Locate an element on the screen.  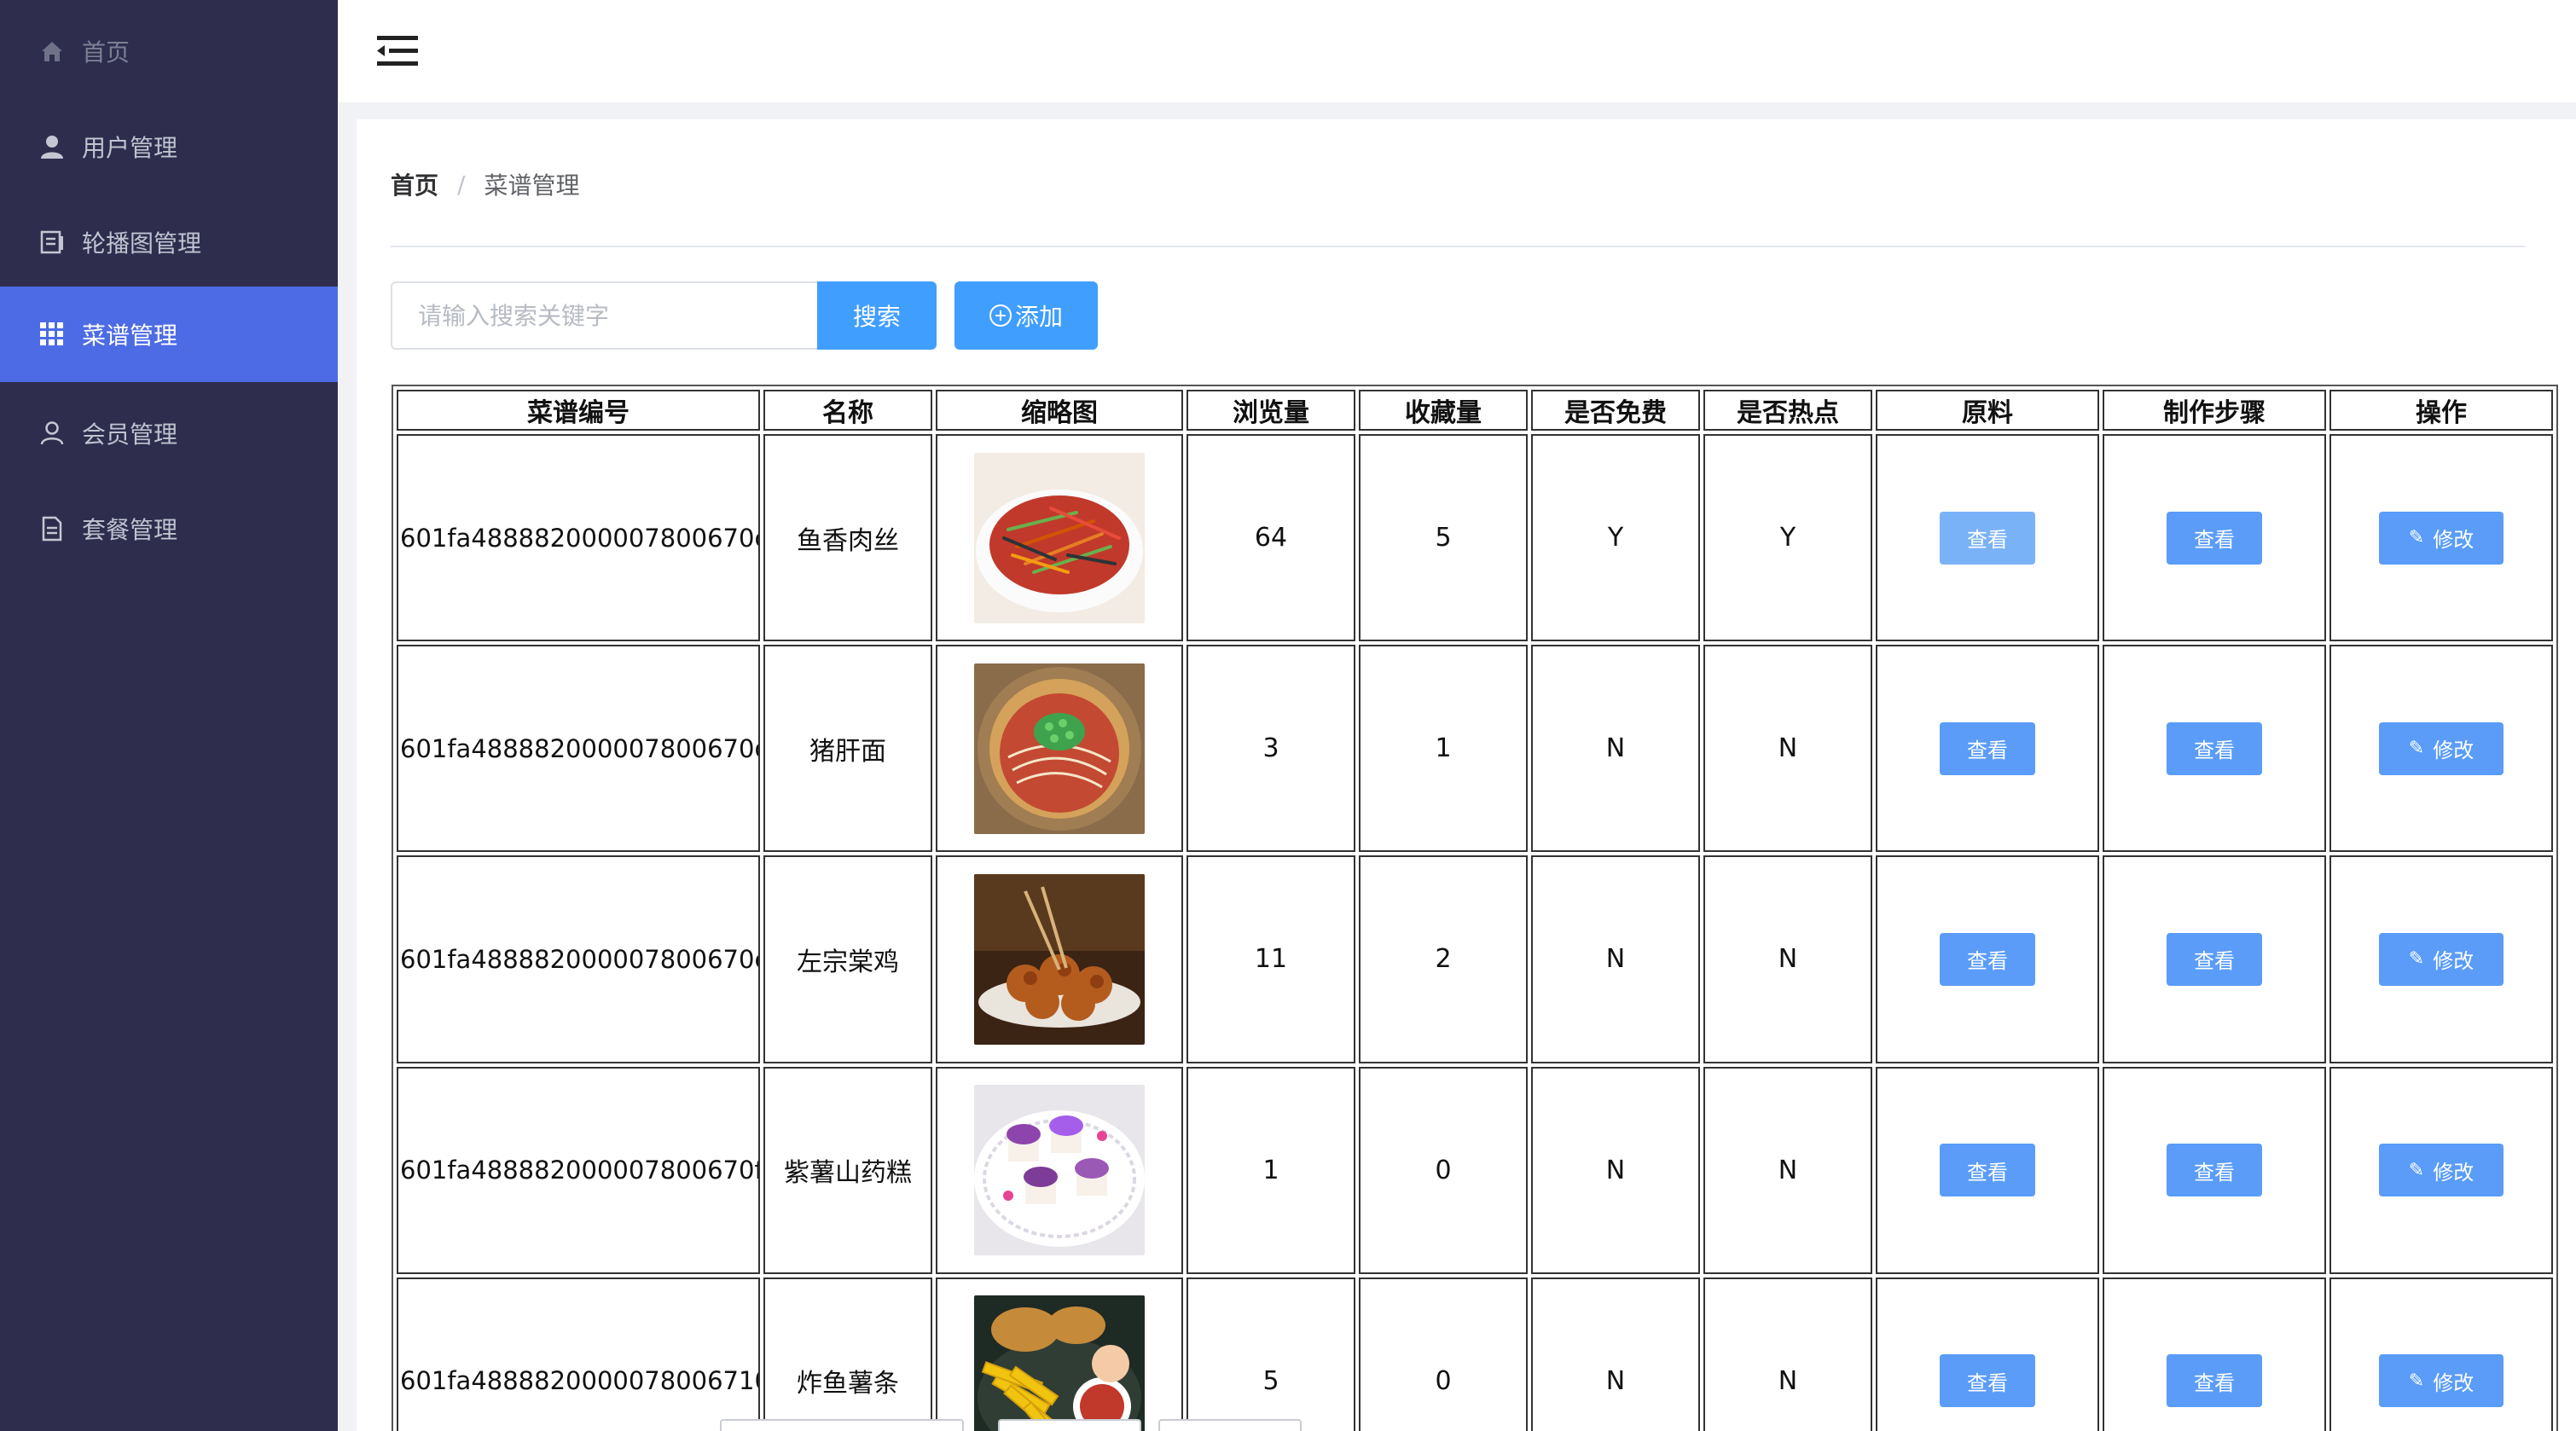
person-outline-icon is located at coordinates (52, 433).